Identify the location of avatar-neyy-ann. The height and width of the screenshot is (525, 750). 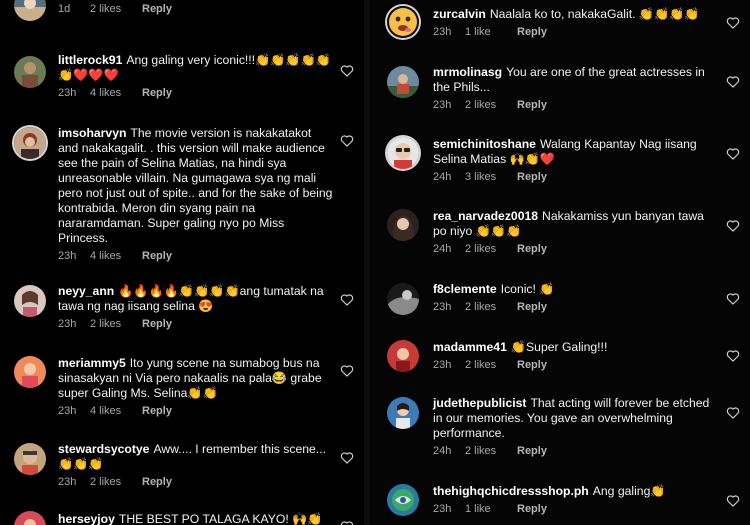
(30, 301).